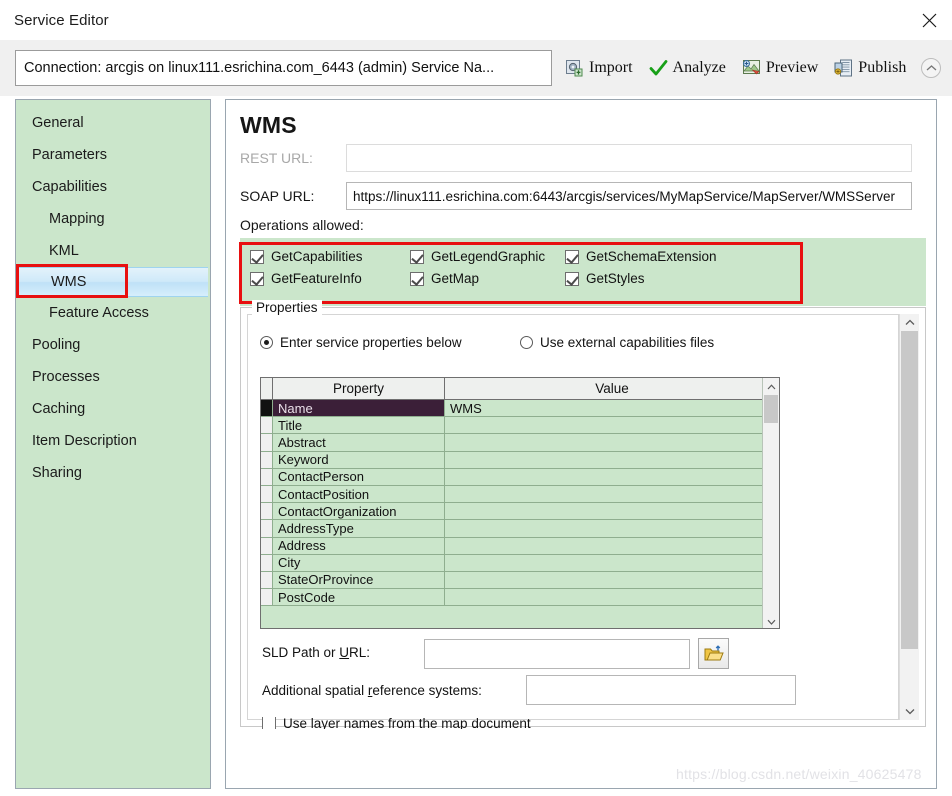 Image resolution: width=952 pixels, height=796 pixels. I want to click on table-scroll-down-button, so click(771, 620).